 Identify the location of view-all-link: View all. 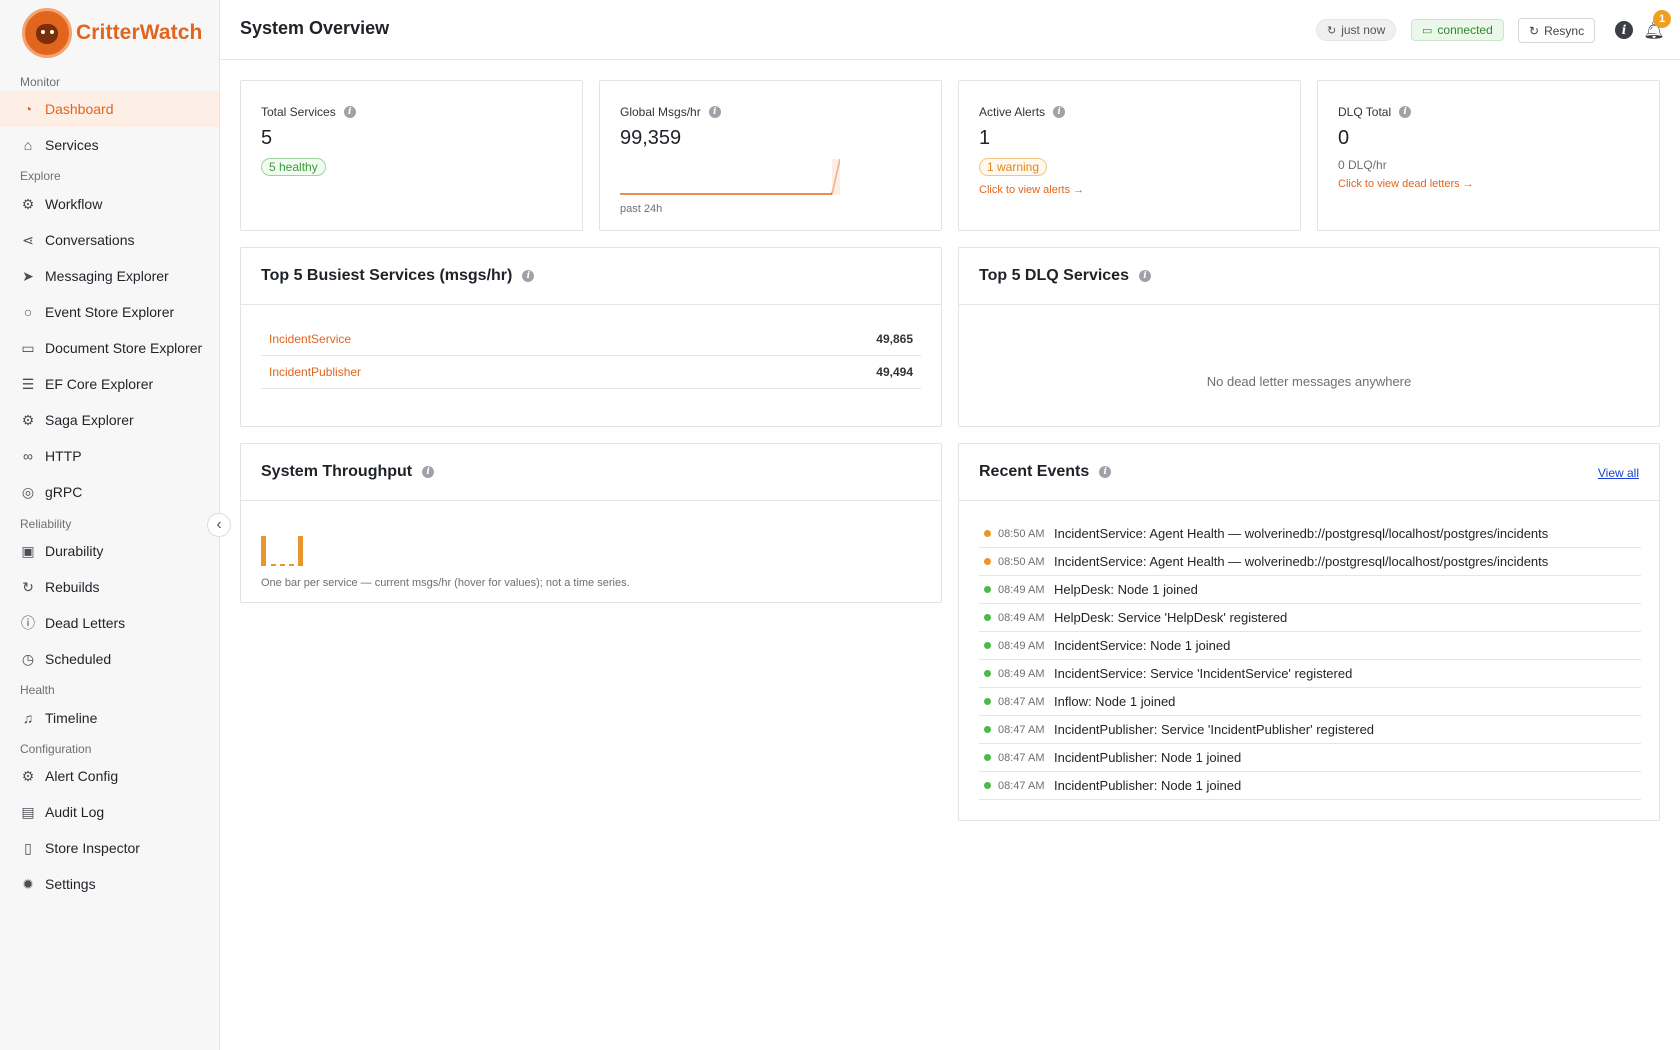
(1618, 473).